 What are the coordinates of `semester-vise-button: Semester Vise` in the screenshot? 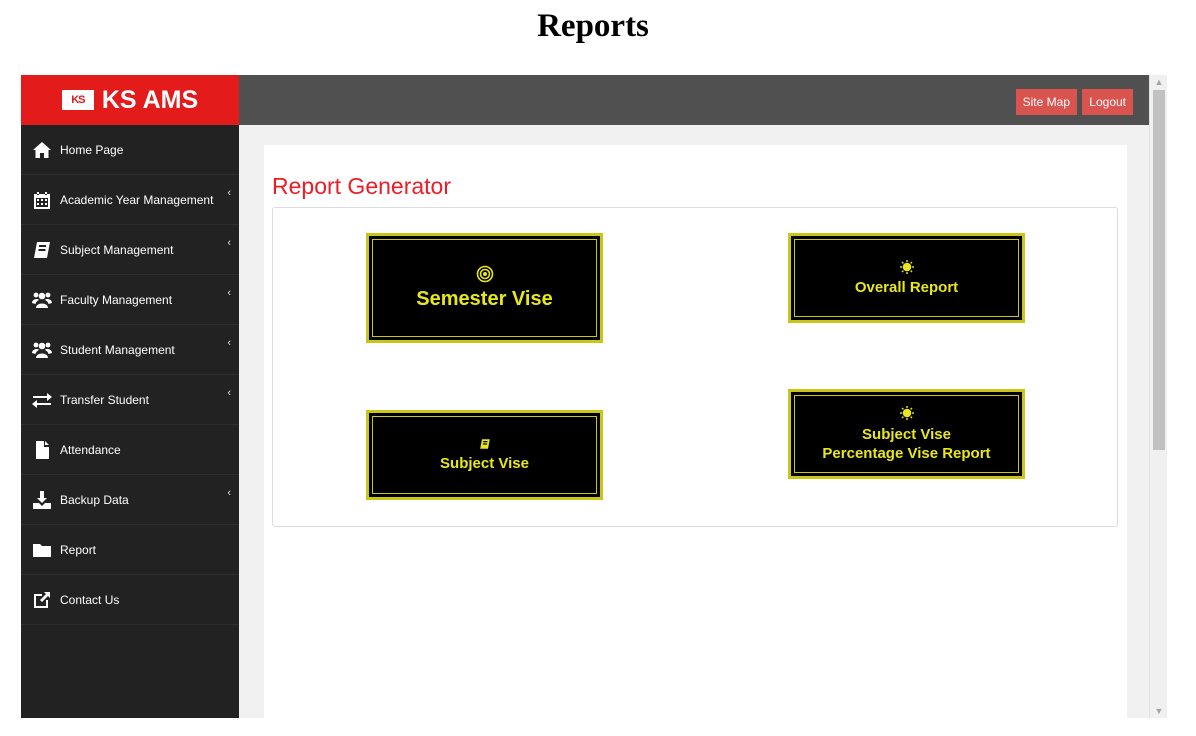 It's located at (484, 288).